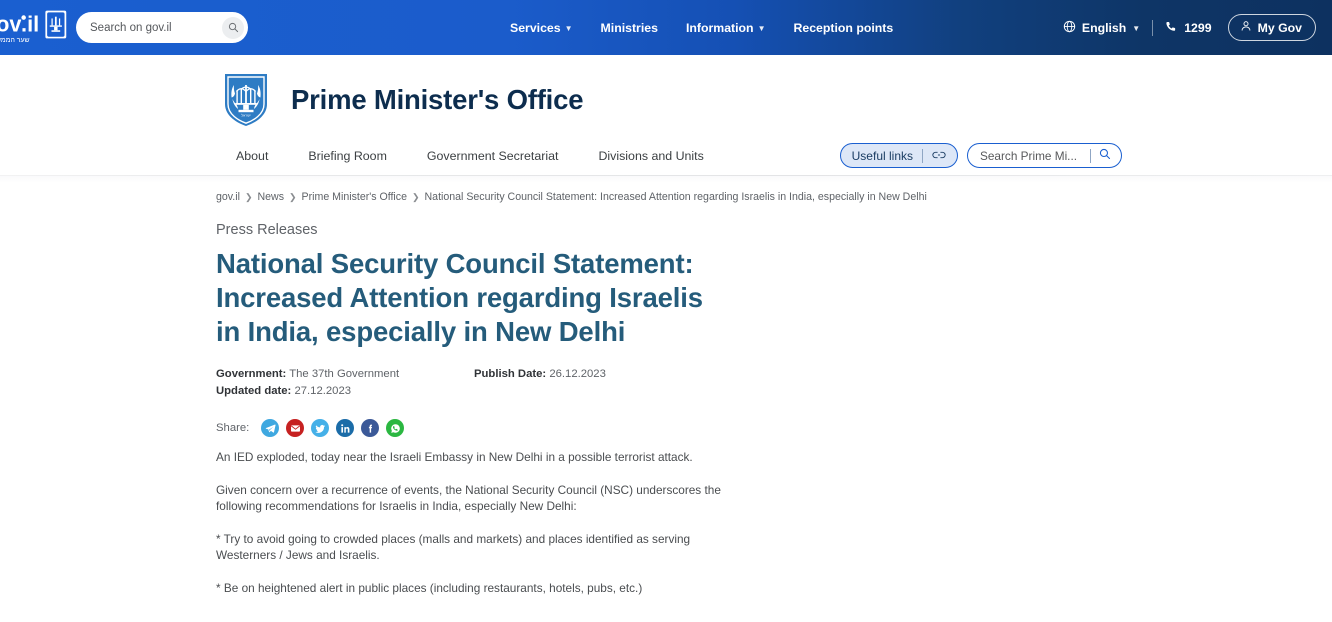 This screenshot has width=1332, height=622. I want to click on gov-search-box, so click(162, 27).